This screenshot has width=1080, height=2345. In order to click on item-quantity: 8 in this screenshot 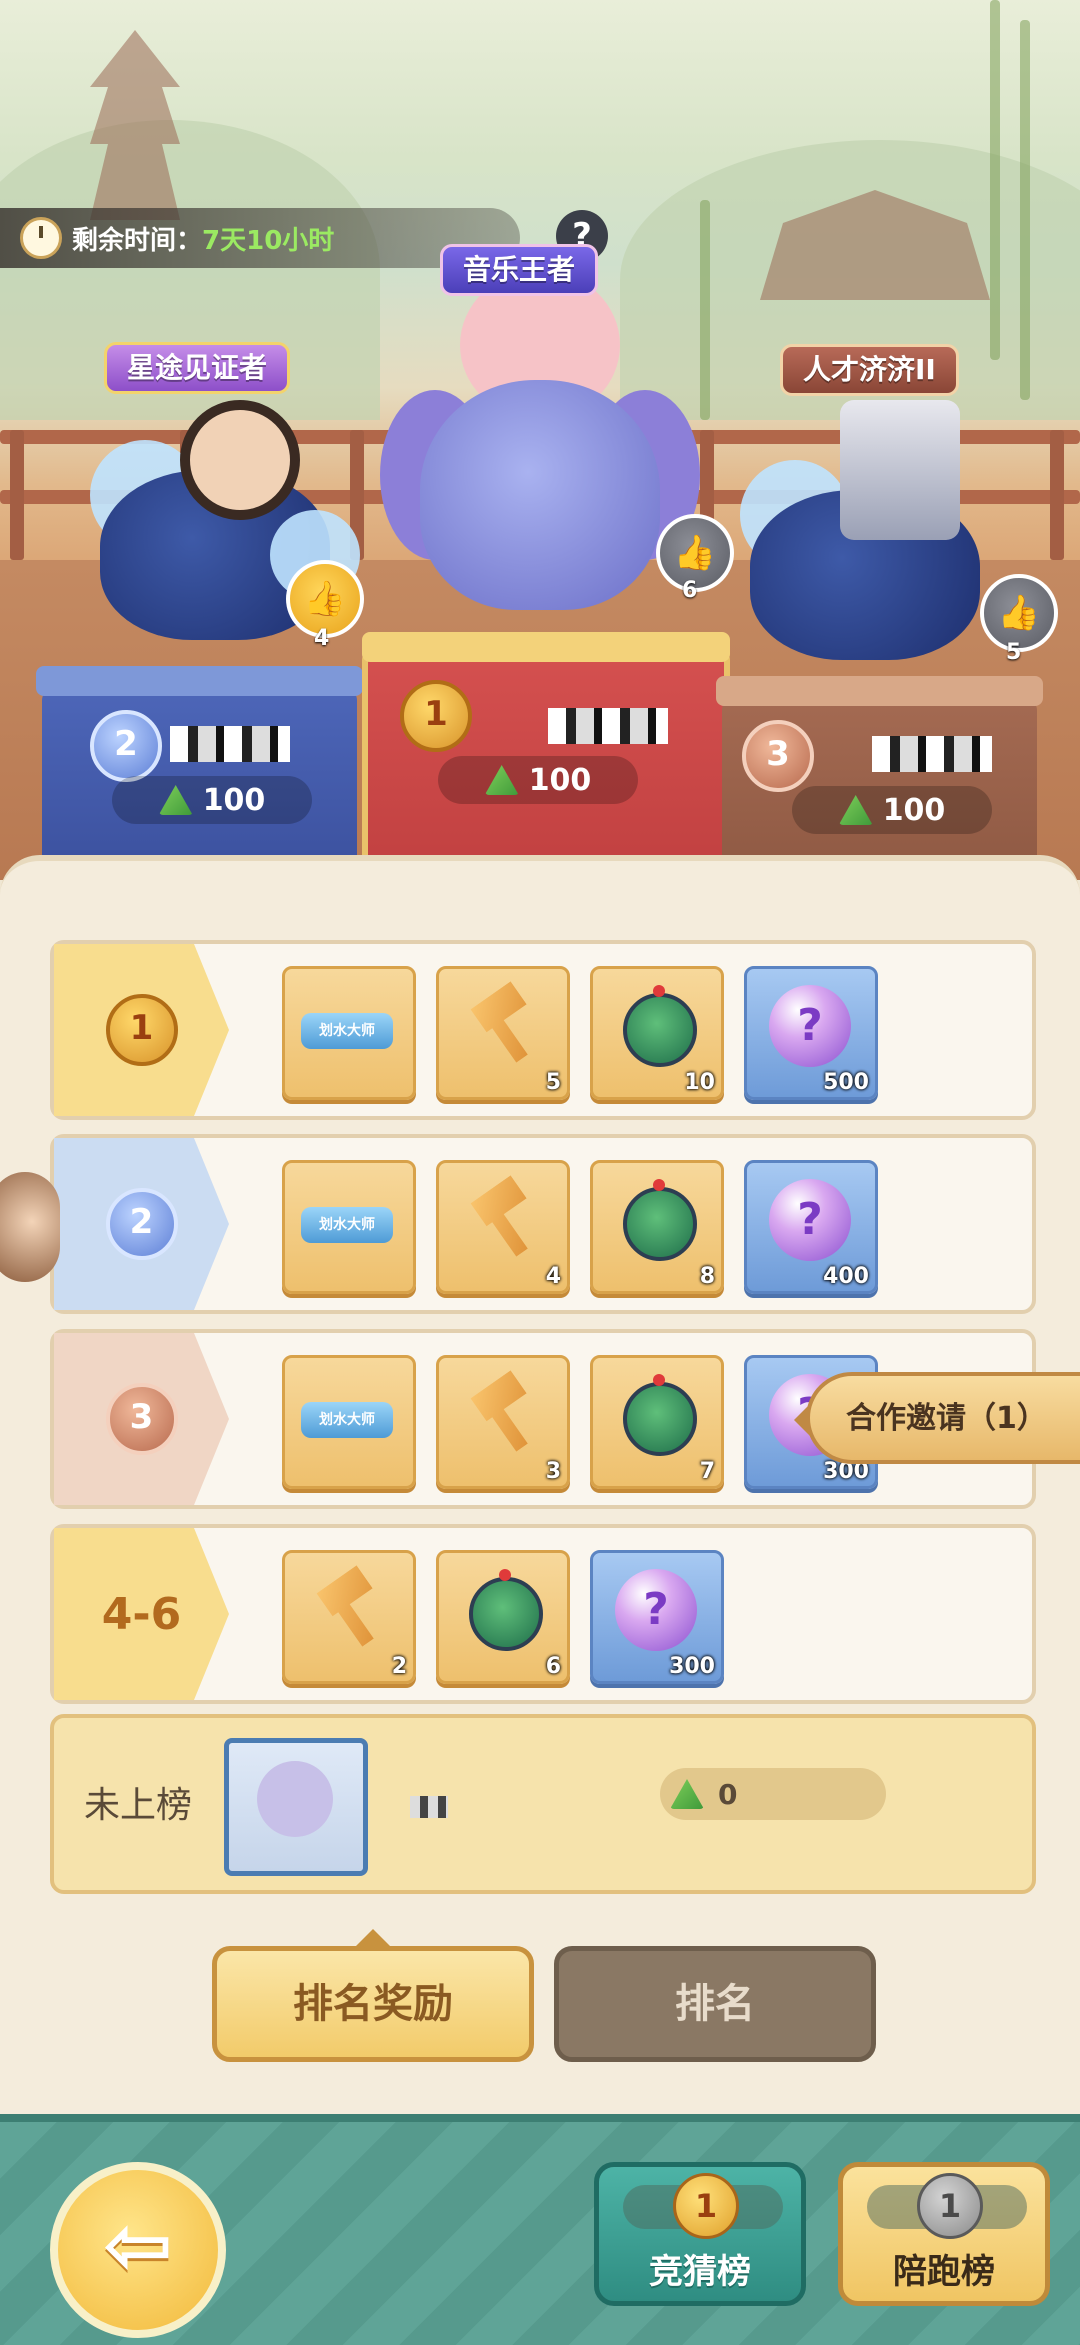, I will do `click(707, 1276)`.